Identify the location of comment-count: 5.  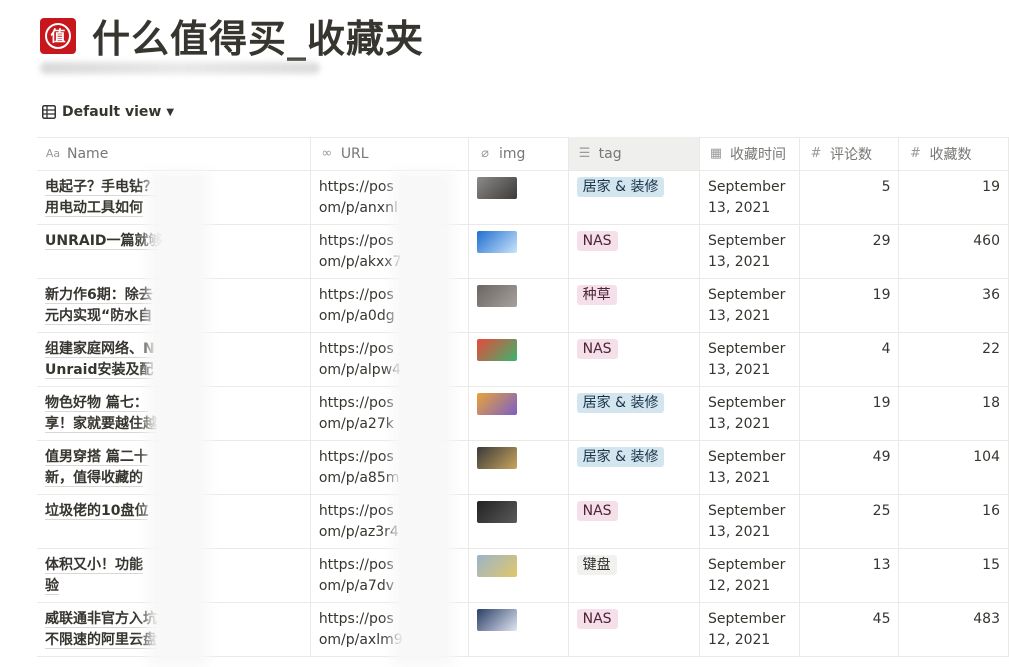
(886, 187).